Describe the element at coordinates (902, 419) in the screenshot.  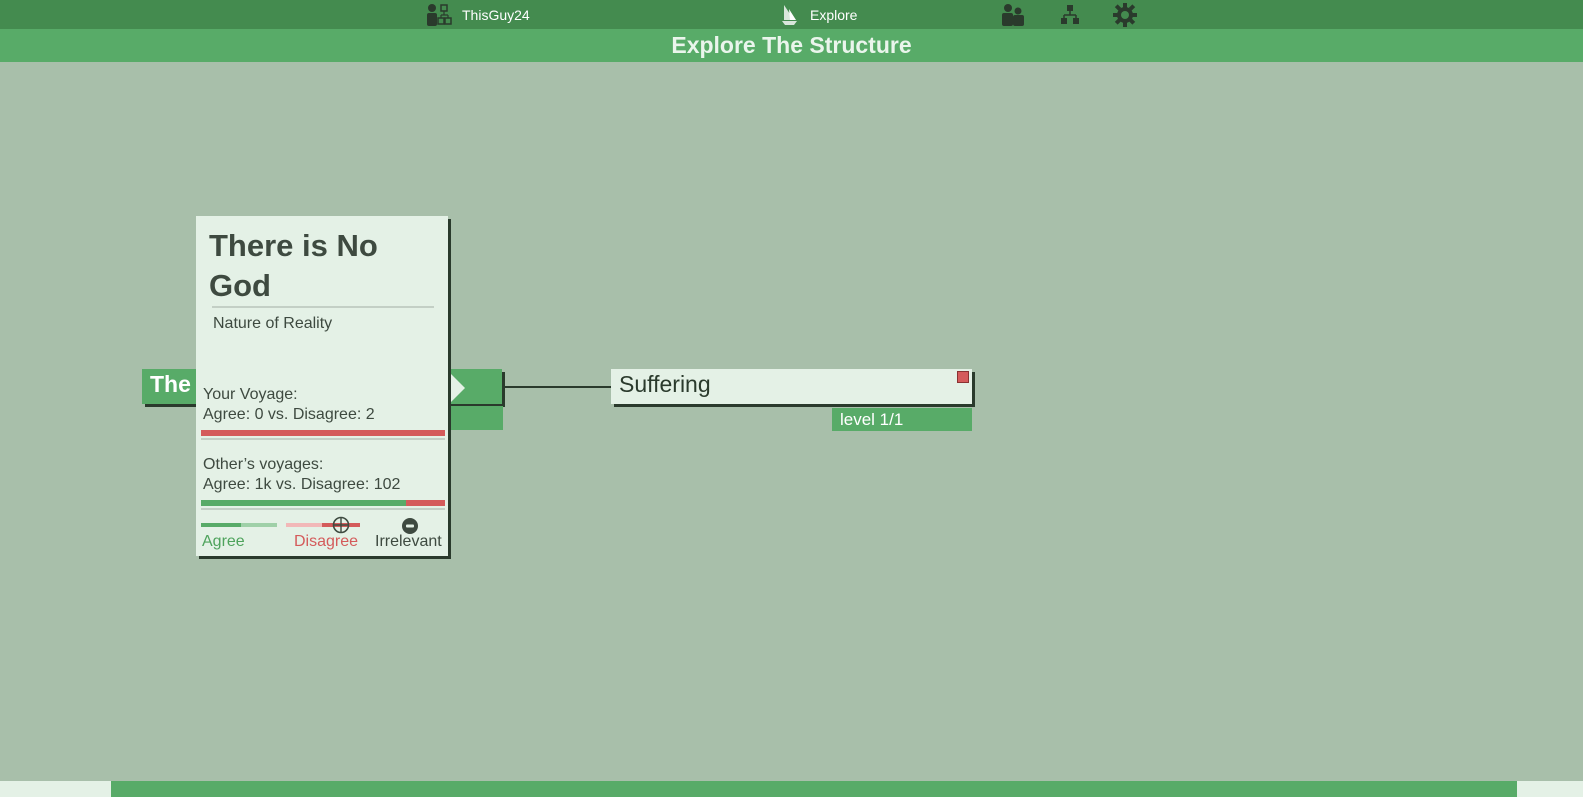
I see `node-level-badge: level 1/1` at that location.